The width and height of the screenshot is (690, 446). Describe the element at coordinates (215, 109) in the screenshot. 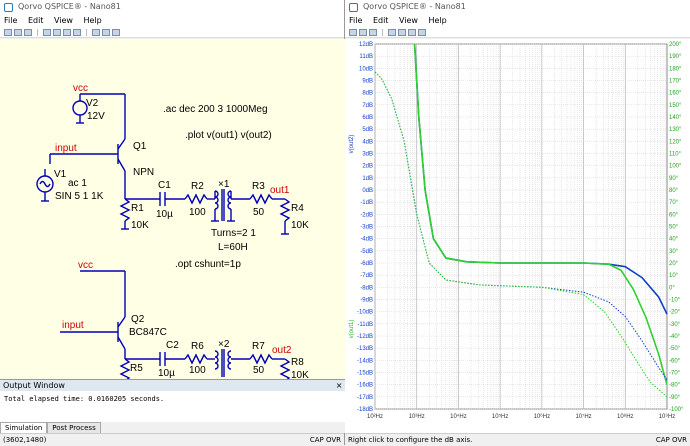

I see `directive-ac: .ac dec 200 3 1000Meg` at that location.